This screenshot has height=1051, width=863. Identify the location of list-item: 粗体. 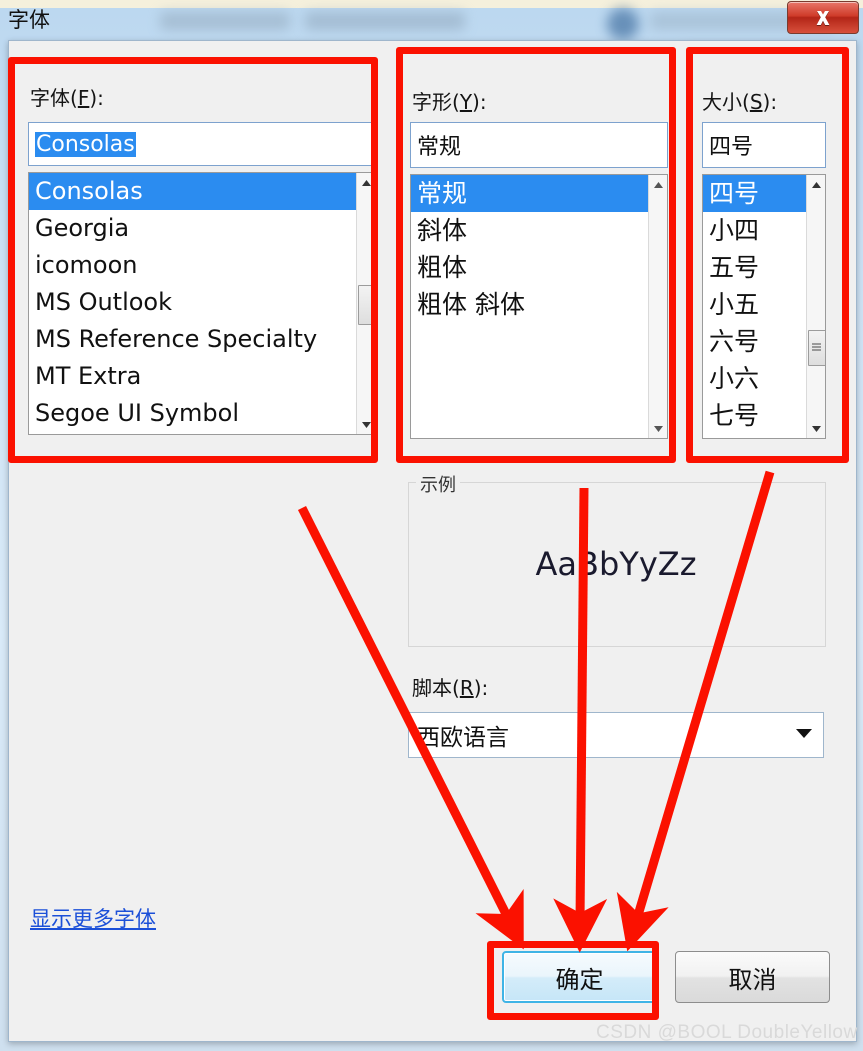
(530, 267).